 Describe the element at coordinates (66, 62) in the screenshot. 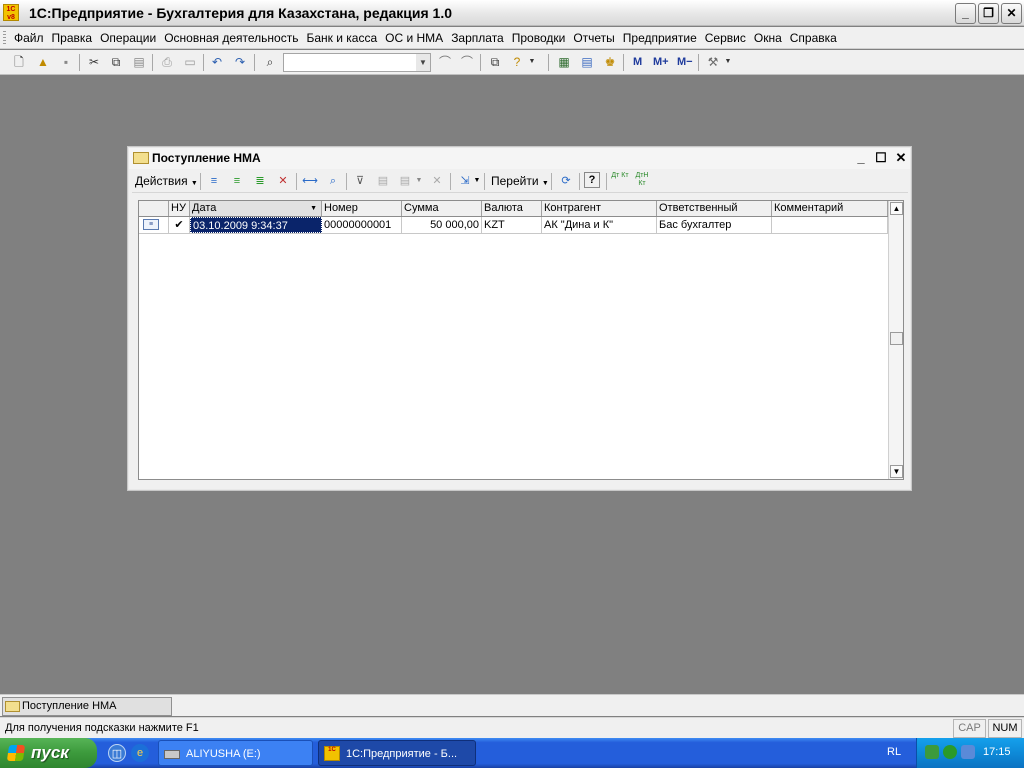

I see `save-icon: ▪` at that location.